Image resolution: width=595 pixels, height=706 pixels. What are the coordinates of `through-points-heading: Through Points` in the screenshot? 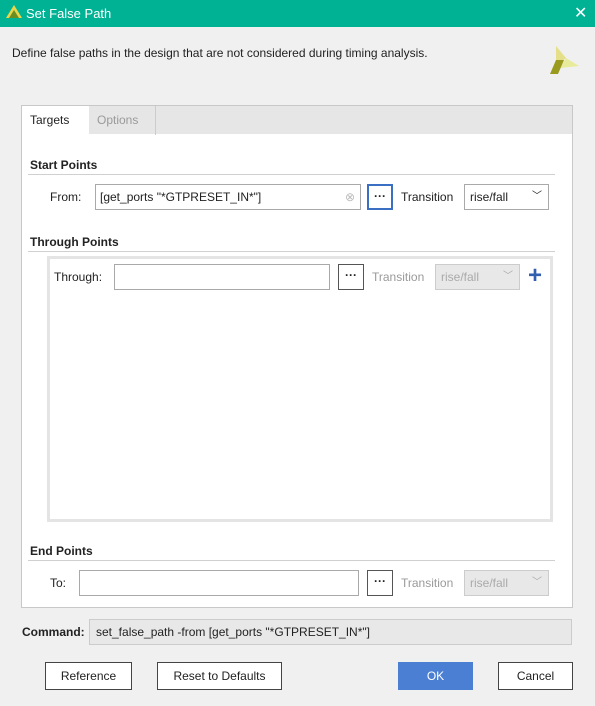 It's located at (74, 242).